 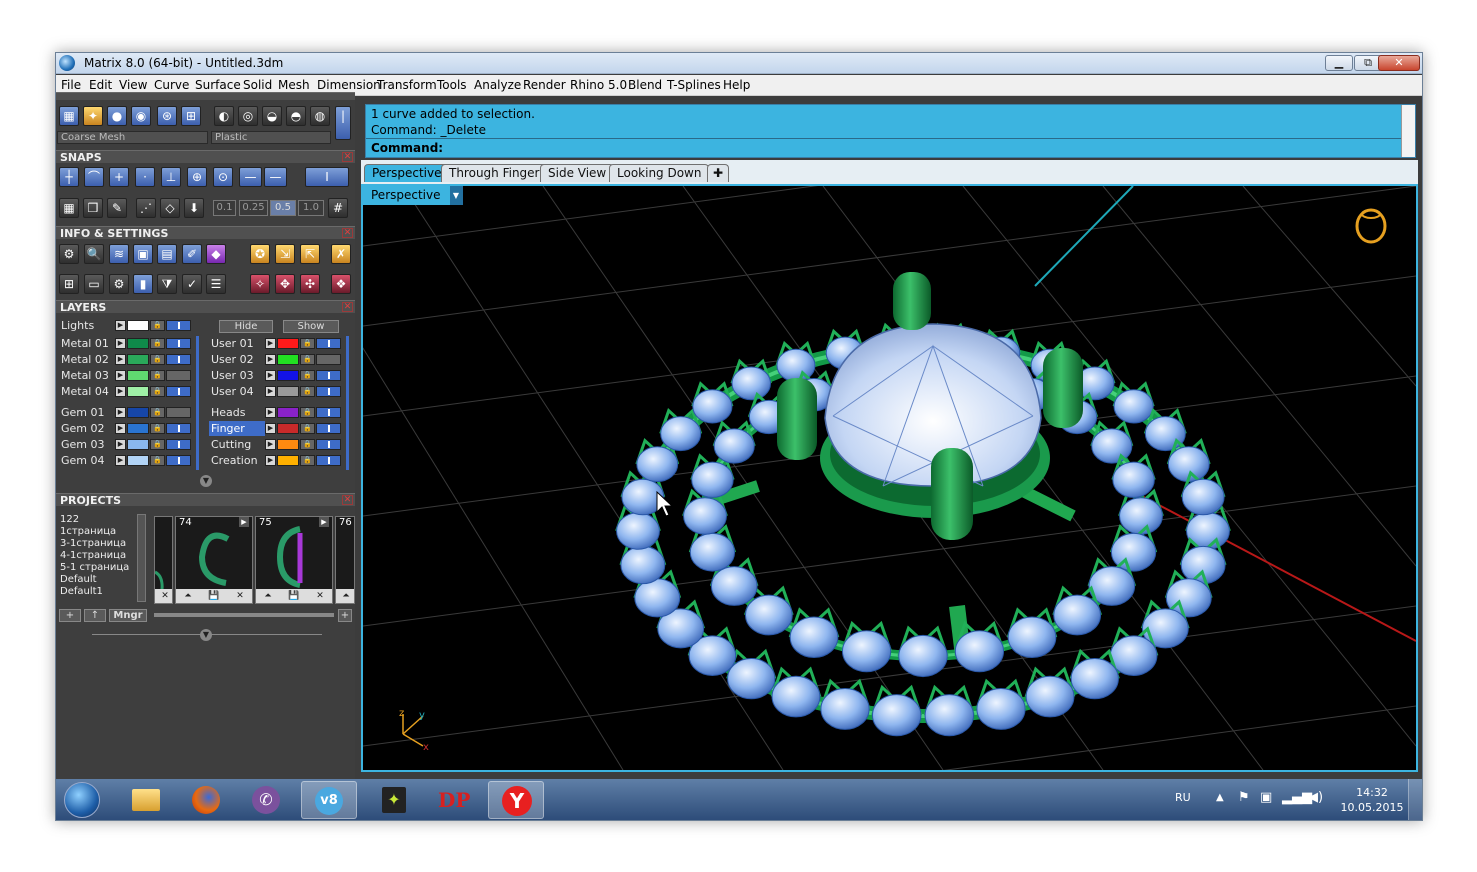 What do you see at coordinates (129, 343) in the screenshot?
I see `layer-row-metal-01: Metal 01 ▶ 🔒` at bounding box center [129, 343].